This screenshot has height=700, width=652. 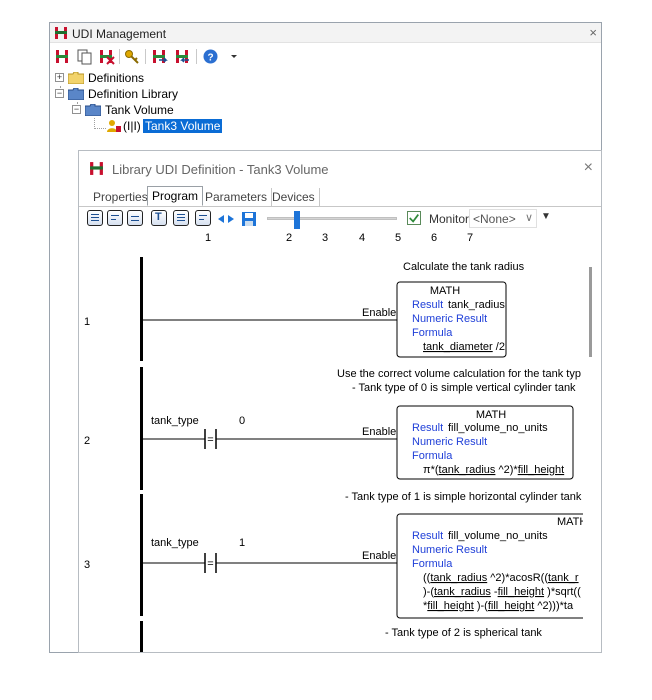 What do you see at coordinates (159, 218) in the screenshot?
I see `text-icon: T` at bounding box center [159, 218].